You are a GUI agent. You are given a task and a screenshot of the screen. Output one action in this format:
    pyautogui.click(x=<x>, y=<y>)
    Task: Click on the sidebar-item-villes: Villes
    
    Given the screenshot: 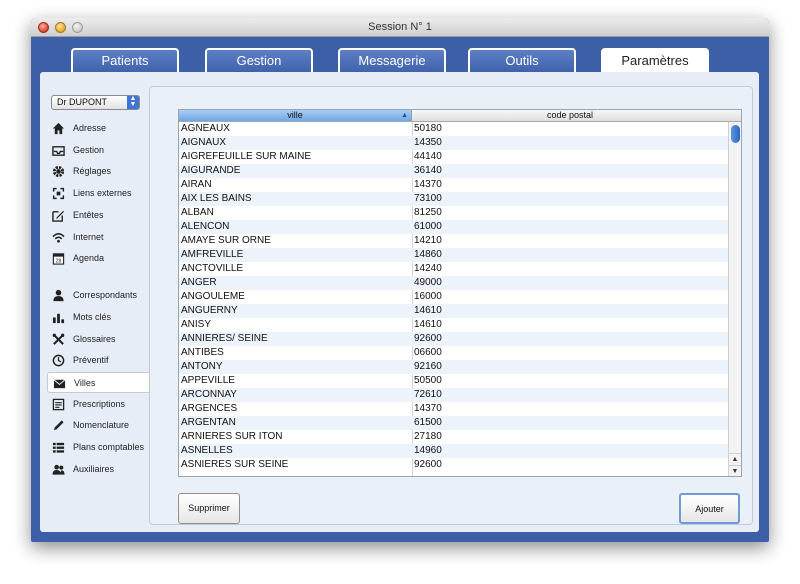 What is the action you would take?
    pyautogui.click(x=98, y=382)
    